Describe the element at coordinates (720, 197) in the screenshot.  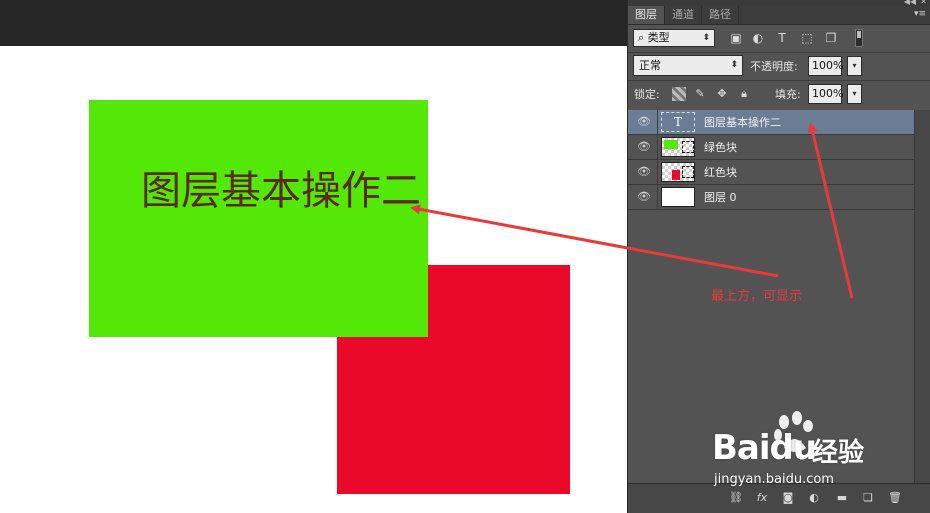
I see `layer-name: 图层 0` at that location.